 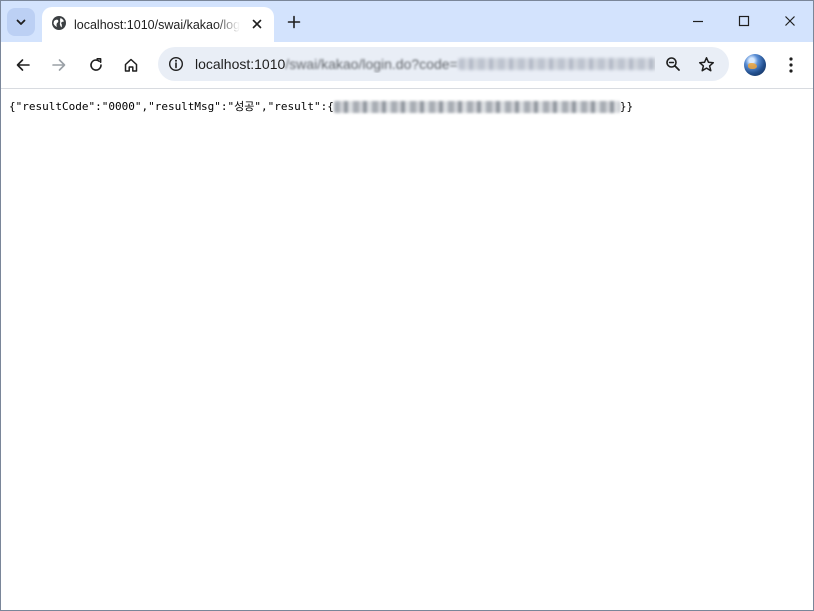 I want to click on reload-icon, so click(x=96, y=64).